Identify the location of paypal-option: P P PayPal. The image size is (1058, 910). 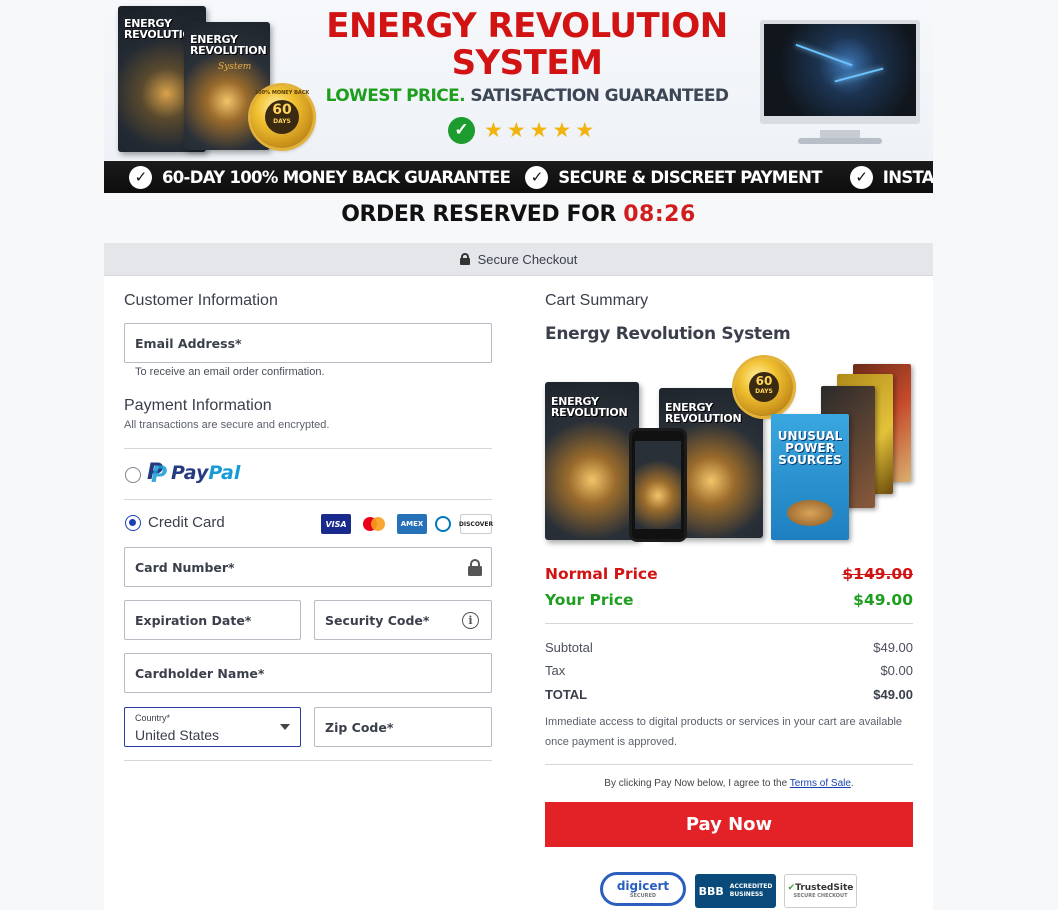
(193, 474).